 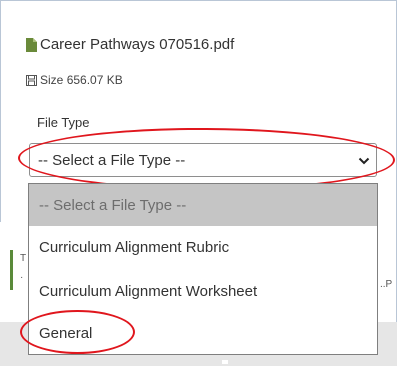 I want to click on size-value: 656.07 KB, so click(x=94, y=80).